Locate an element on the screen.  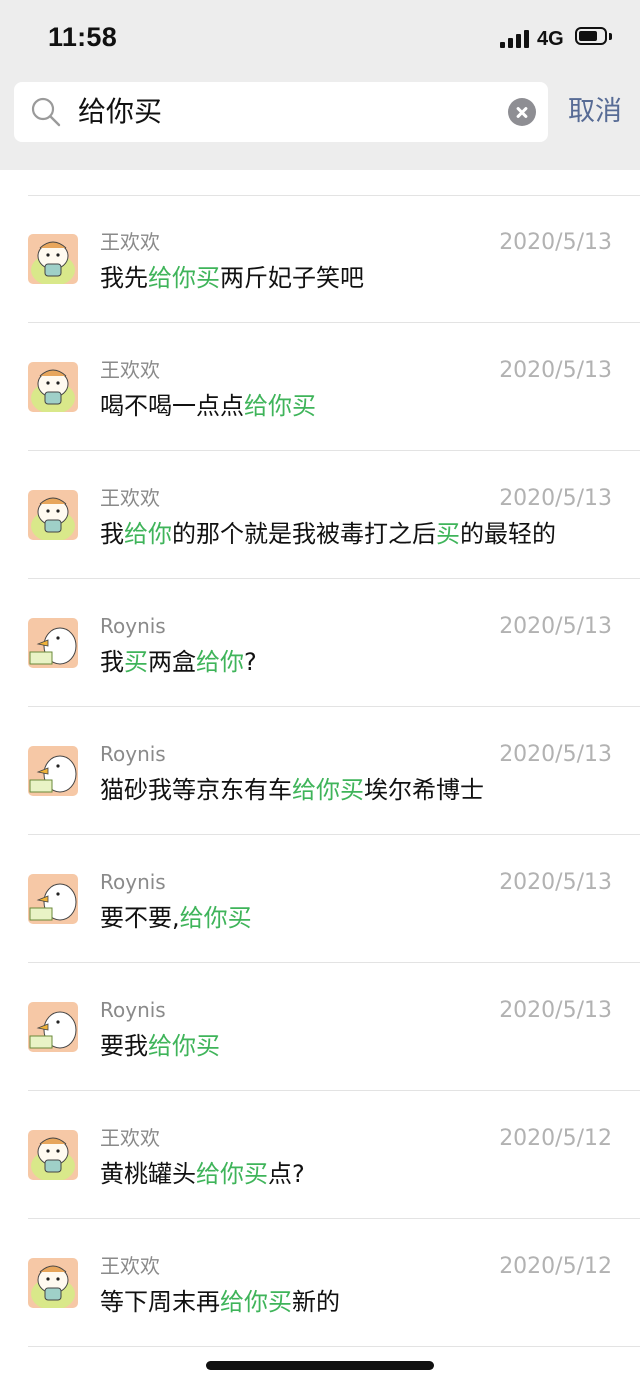
message-text-segment: 的那个就是我被毒打之后 is located at coordinates (304, 534).